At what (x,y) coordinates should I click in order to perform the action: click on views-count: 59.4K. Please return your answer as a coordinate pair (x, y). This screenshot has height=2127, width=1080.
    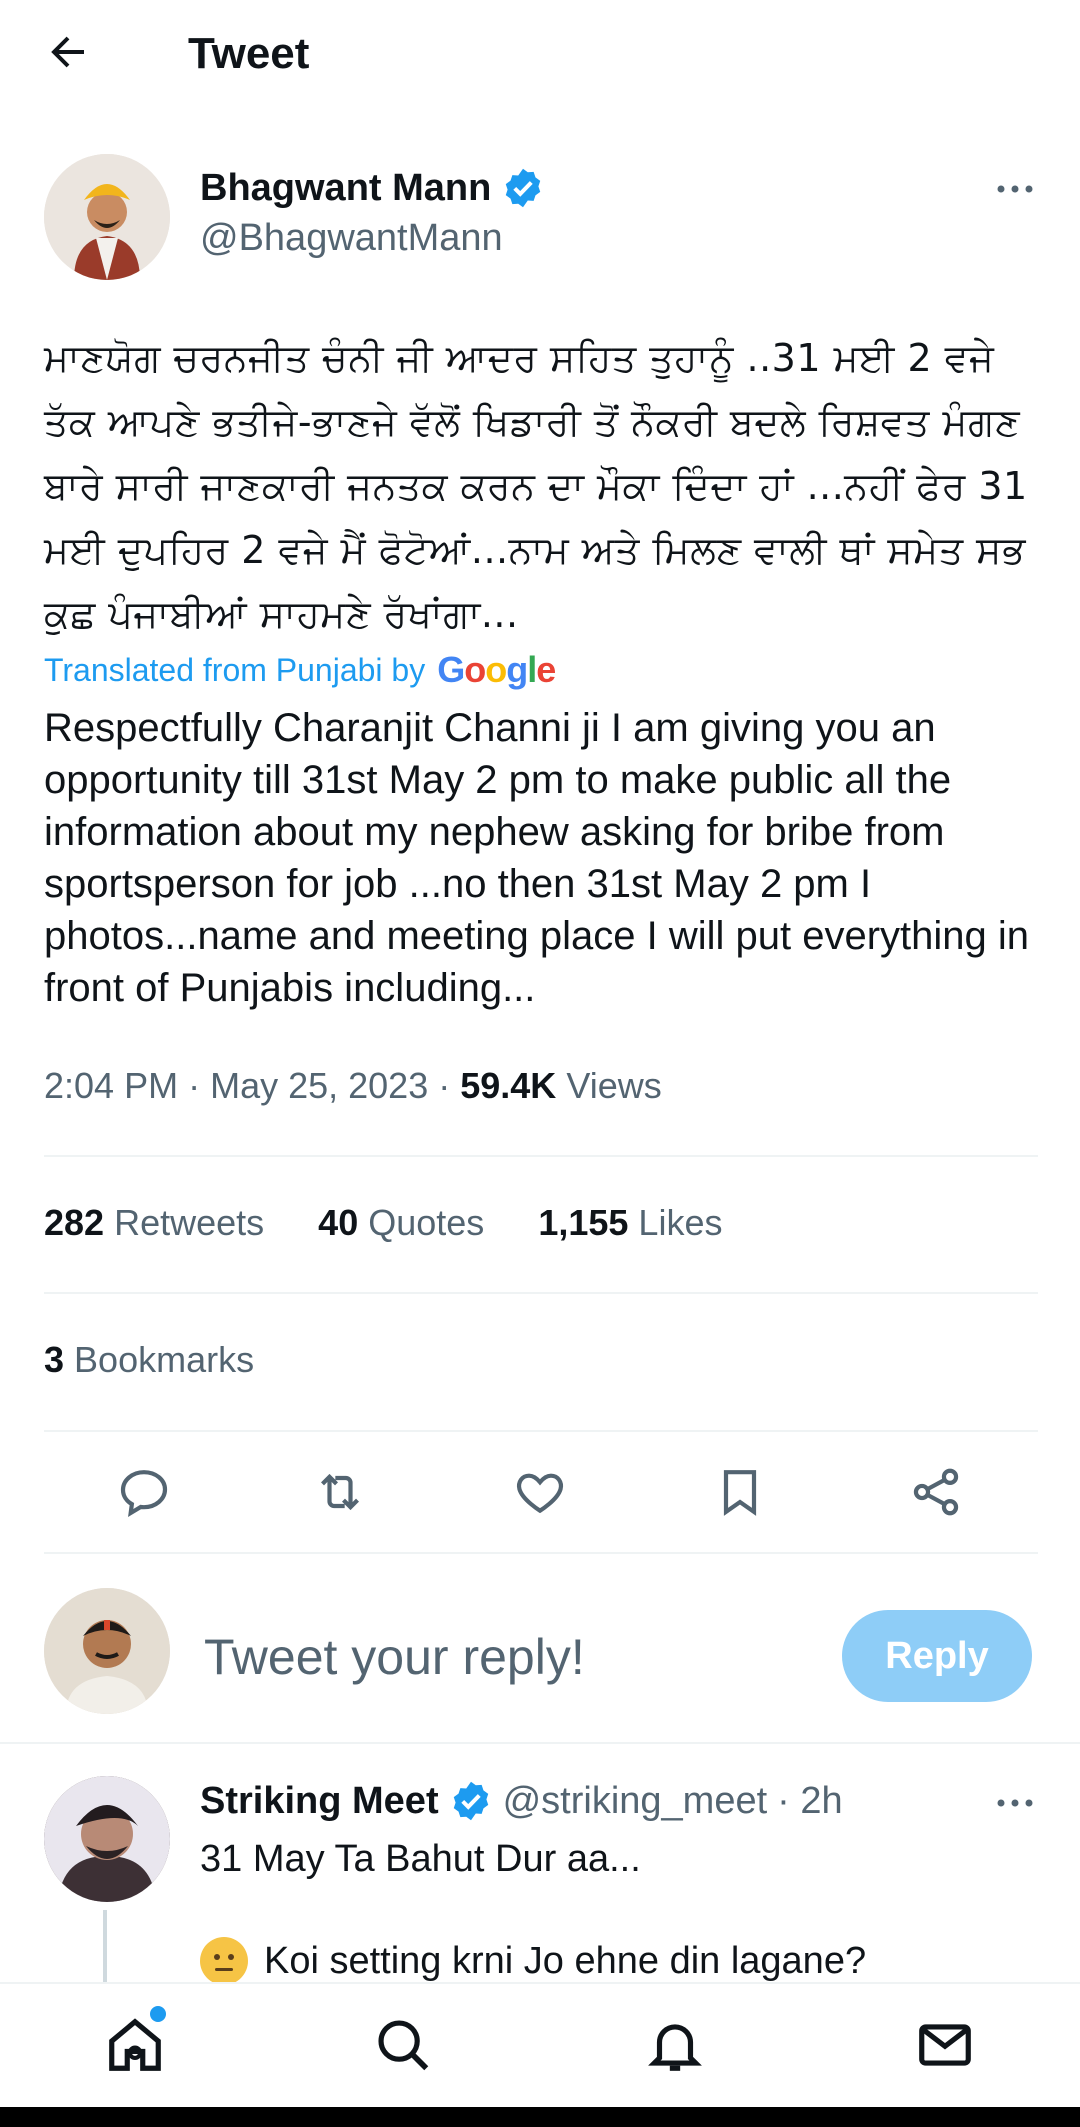
    Looking at the image, I should click on (508, 1085).